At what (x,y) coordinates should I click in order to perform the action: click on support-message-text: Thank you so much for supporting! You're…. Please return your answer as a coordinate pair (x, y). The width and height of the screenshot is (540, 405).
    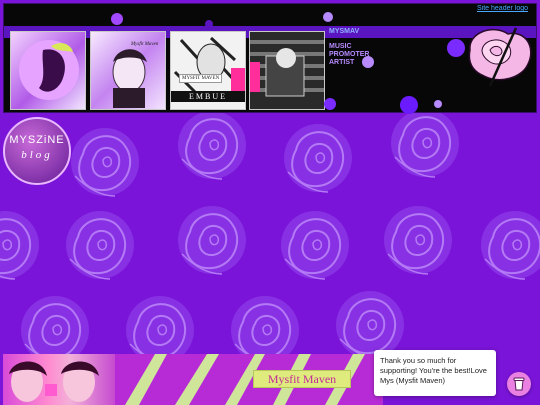
    Looking at the image, I should click on (433, 370).